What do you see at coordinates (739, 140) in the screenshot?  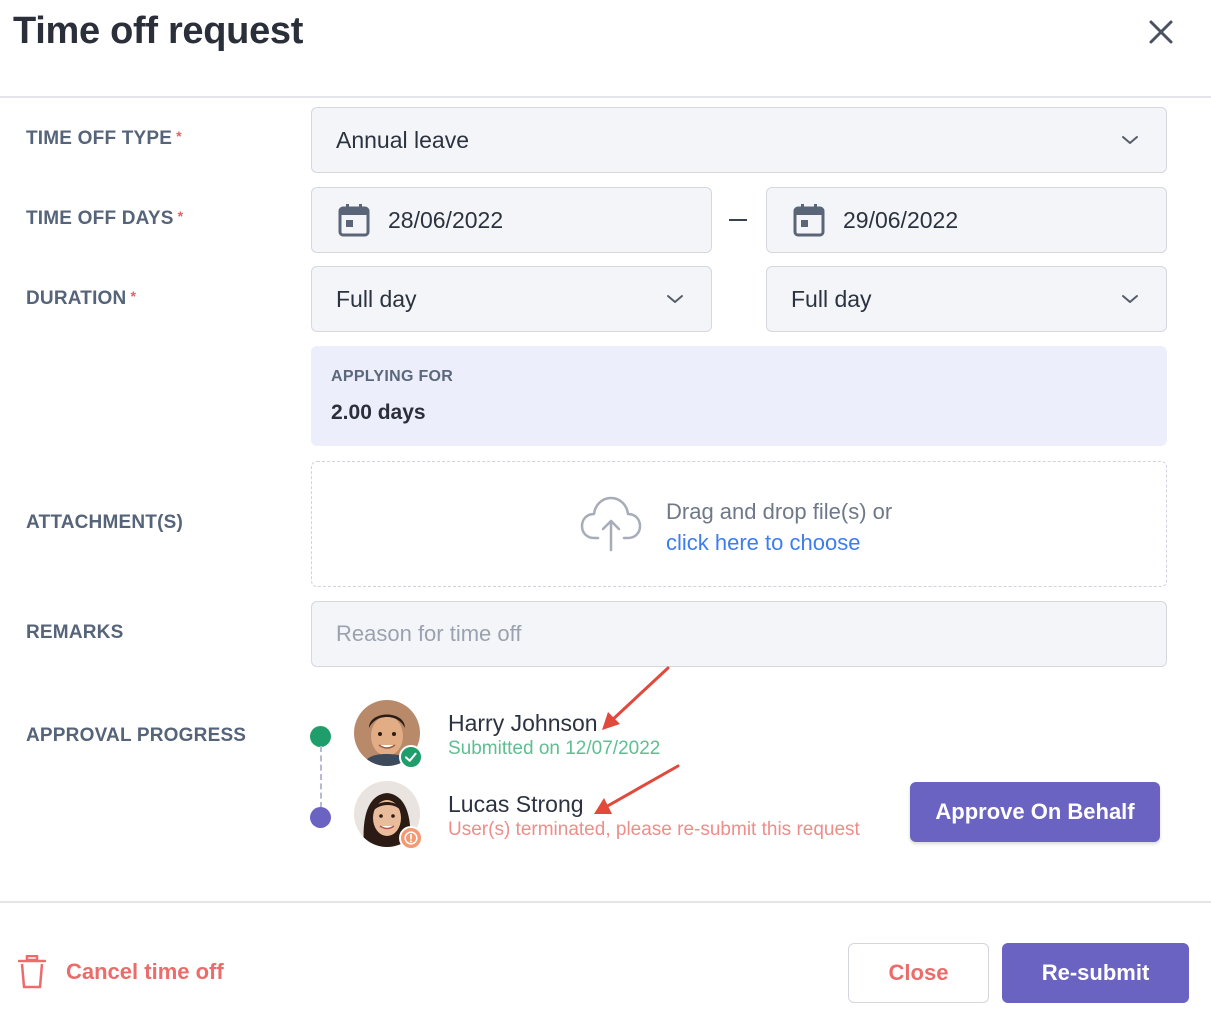 I see `time-off-type-select: Annual leave` at bounding box center [739, 140].